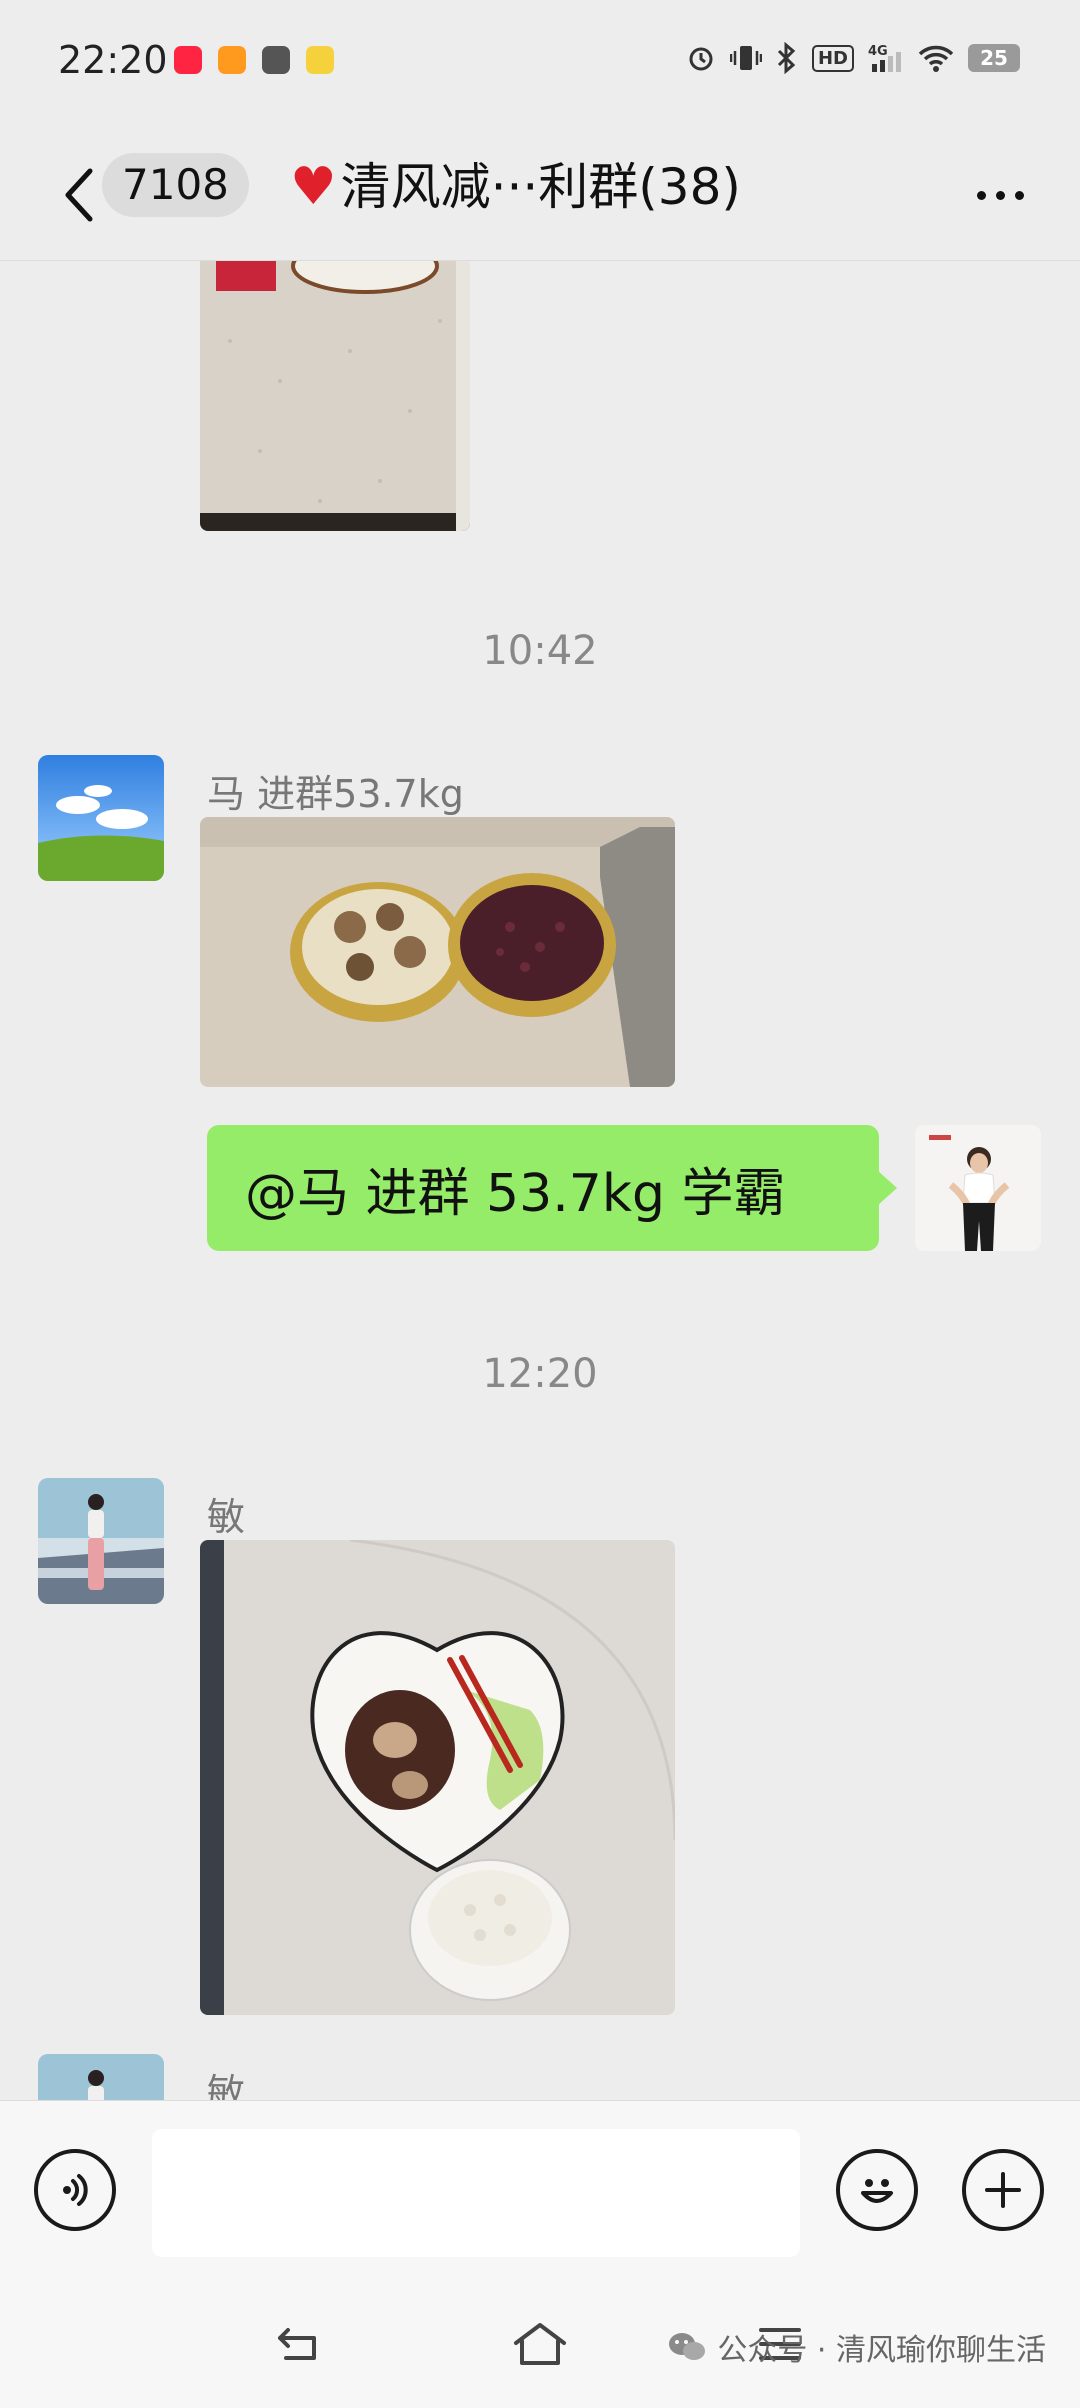 This screenshot has height=2408, width=1080. I want to click on back-arrow-icon, so click(297, 2344).